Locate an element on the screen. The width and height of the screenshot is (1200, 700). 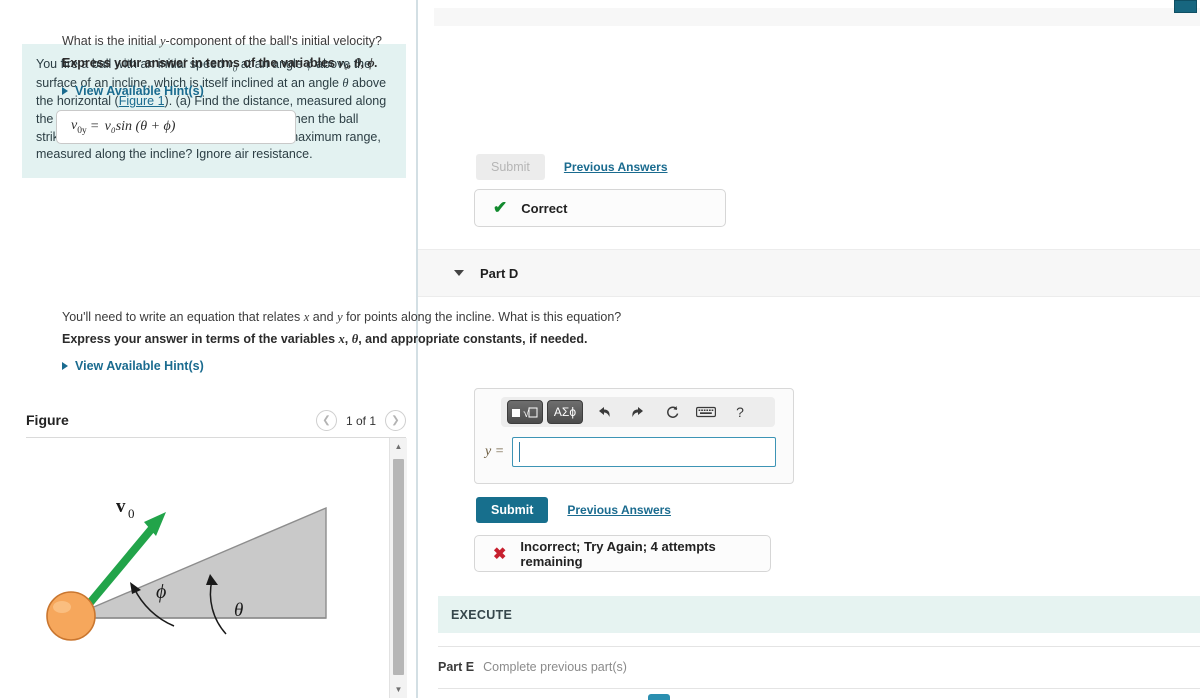
figure-title: Figure is located at coordinates (47, 420).